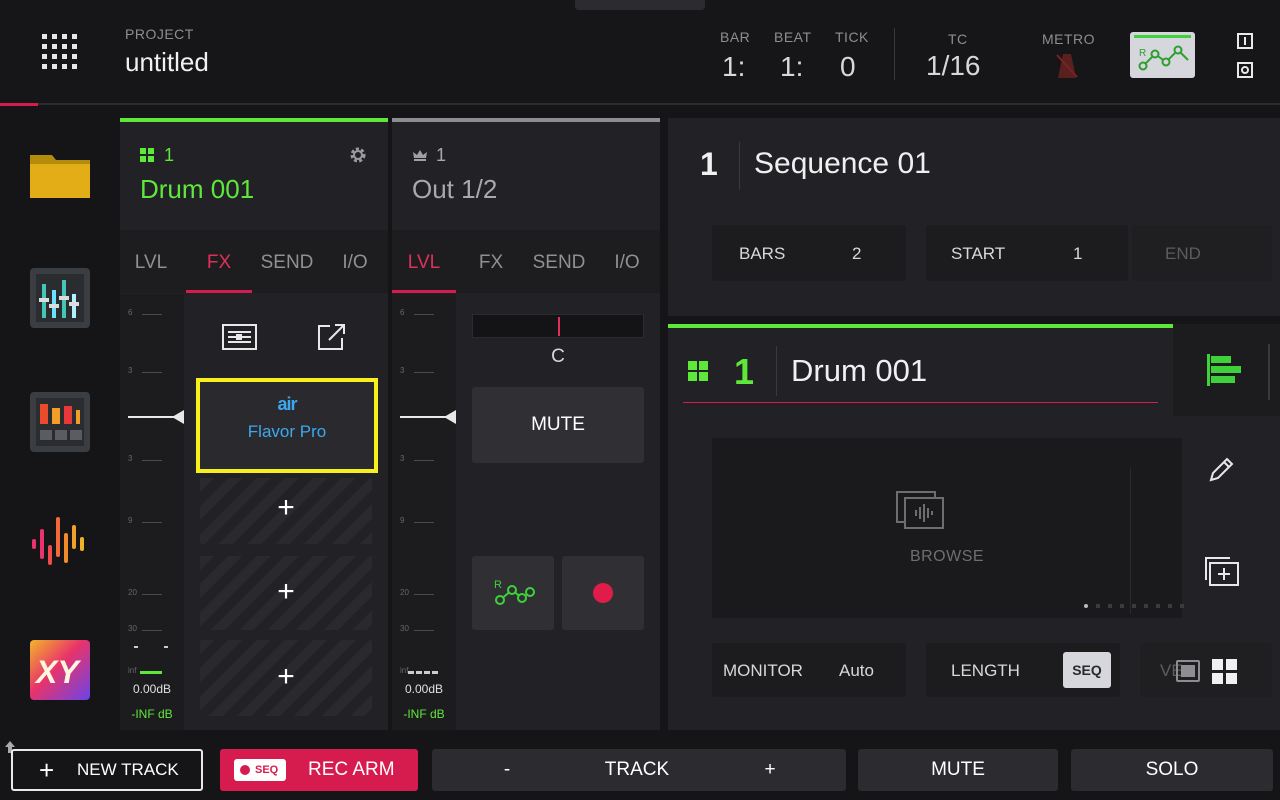 The image size is (1280, 800). Describe the element at coordinates (1269, 372) in the screenshot. I see `track-detail-edge` at that location.